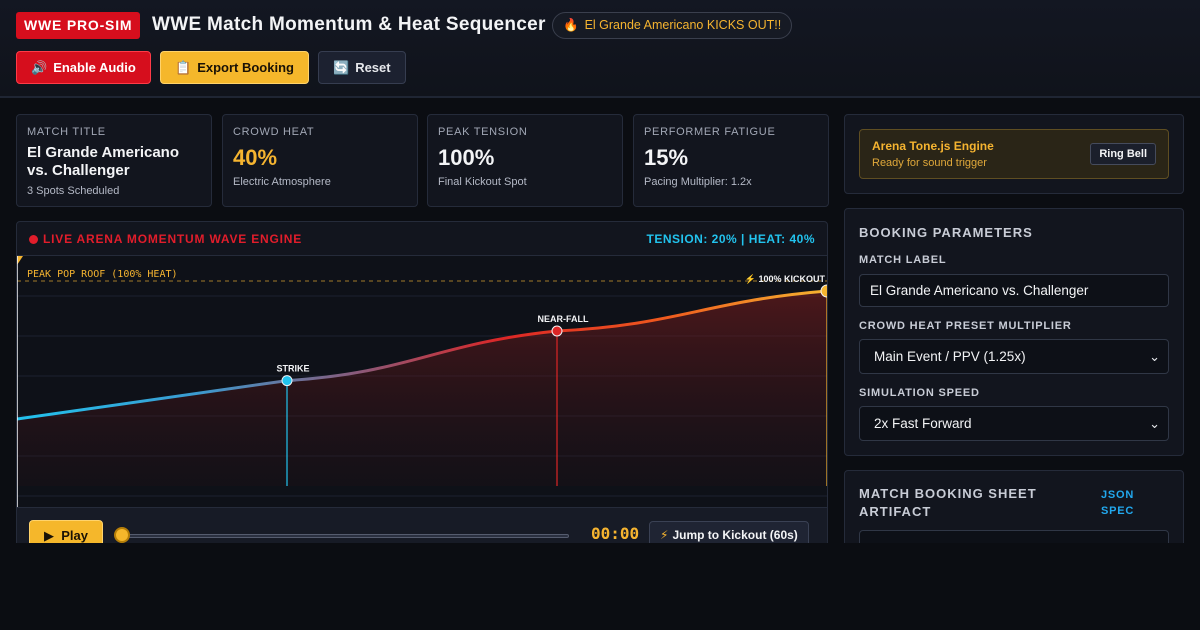 This screenshot has height=630, width=1200. I want to click on stat-card-peak-tension: PEAK TENSION 100% Final Kickout Spot, so click(525, 160).